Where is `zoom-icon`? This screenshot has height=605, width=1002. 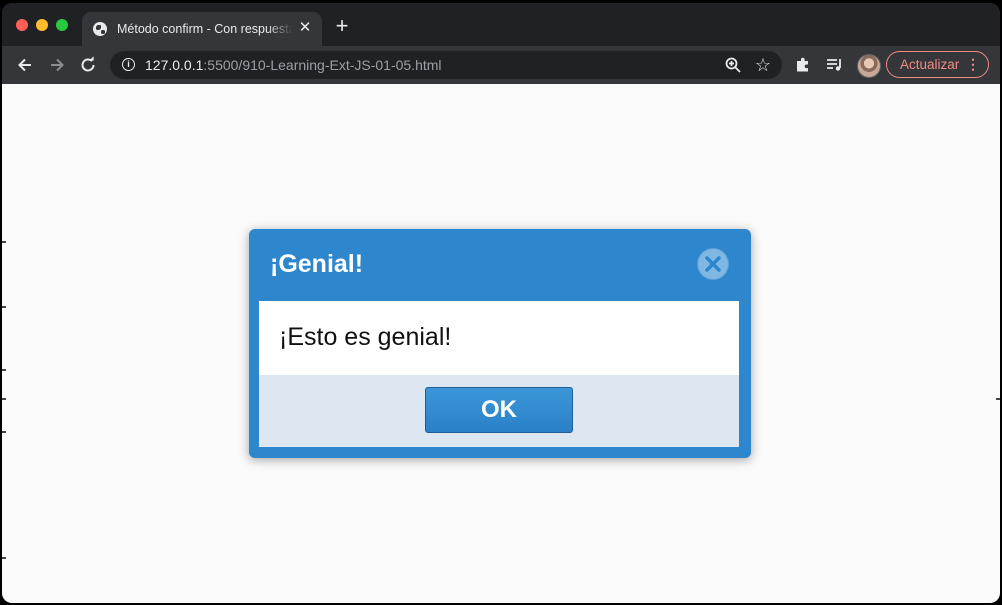
zoom-icon is located at coordinates (733, 65).